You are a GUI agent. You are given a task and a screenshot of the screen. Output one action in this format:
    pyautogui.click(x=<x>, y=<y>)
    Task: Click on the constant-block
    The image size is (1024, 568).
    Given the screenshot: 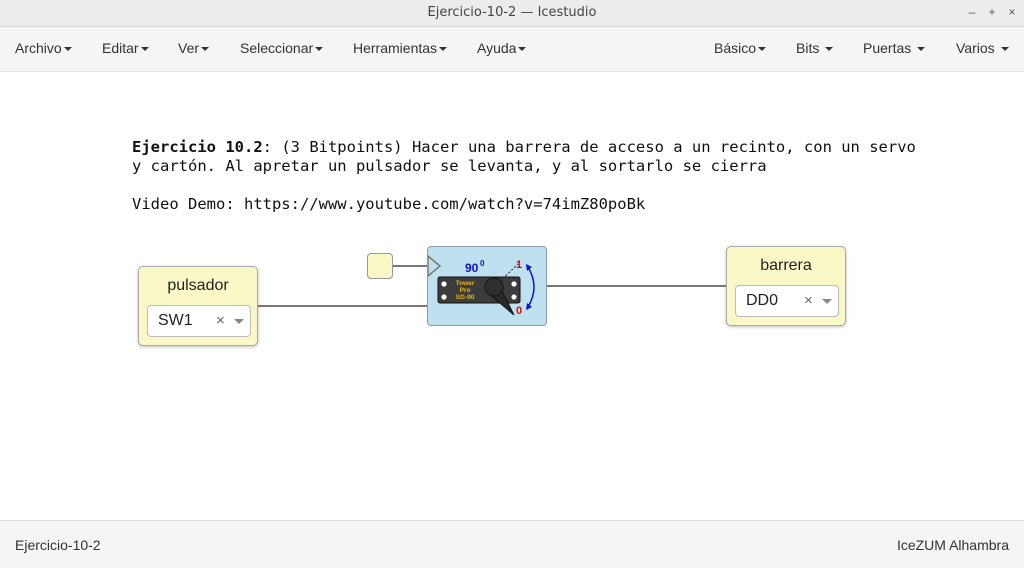 What is the action you would take?
    pyautogui.click(x=380, y=266)
    